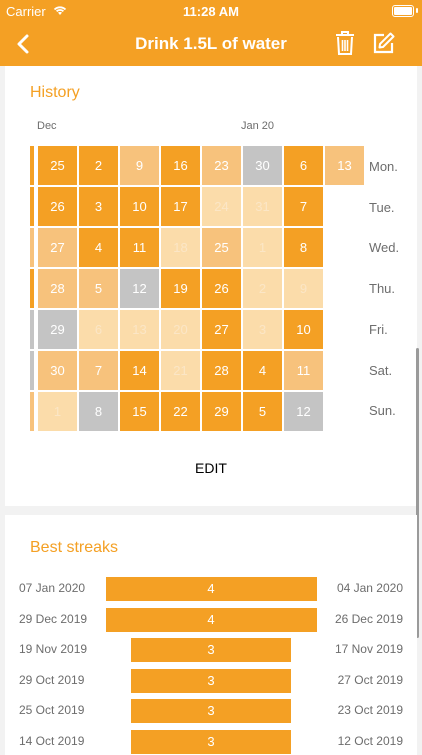 The width and height of the screenshot is (422, 755). What do you see at coordinates (382, 207) in the screenshot?
I see `day-name-tue: Tue.` at bounding box center [382, 207].